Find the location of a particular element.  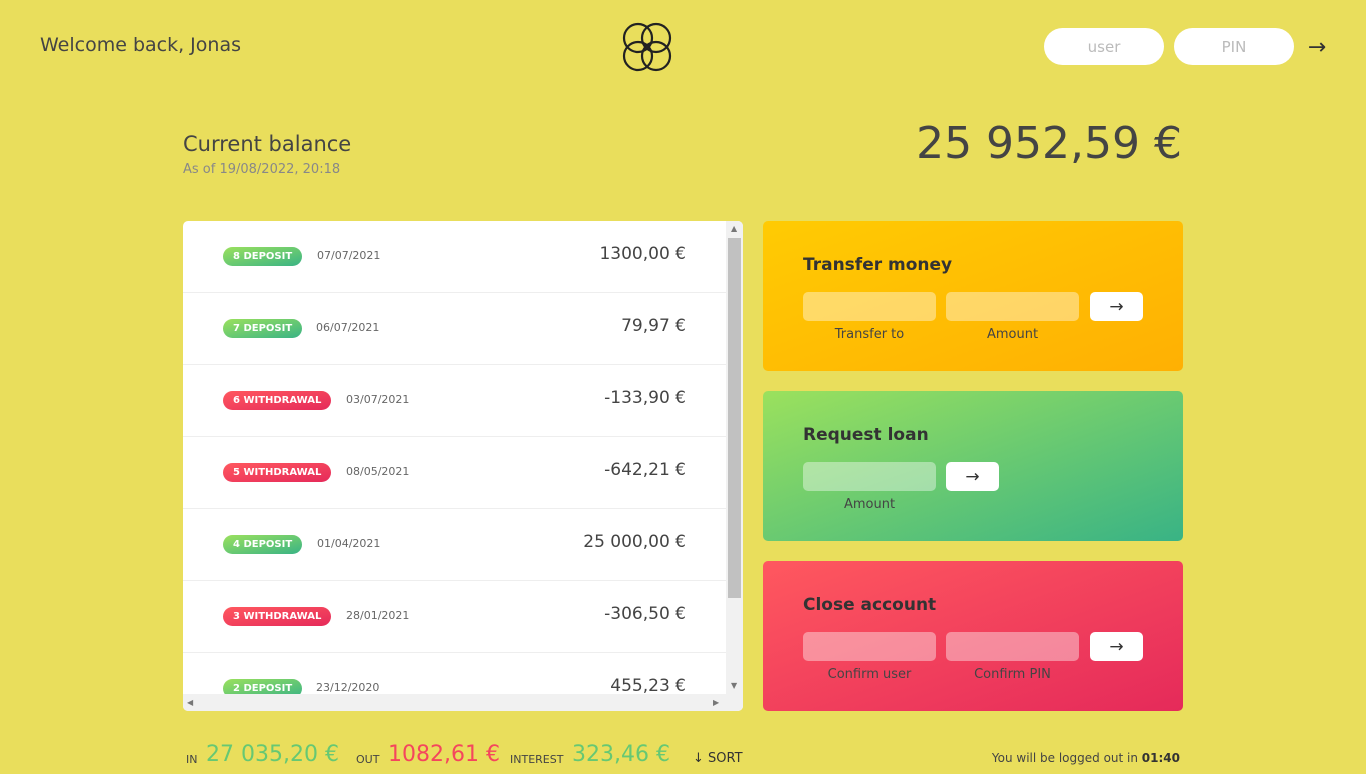

movement-type-badge: 2 DEPOSIT is located at coordinates (263, 686).